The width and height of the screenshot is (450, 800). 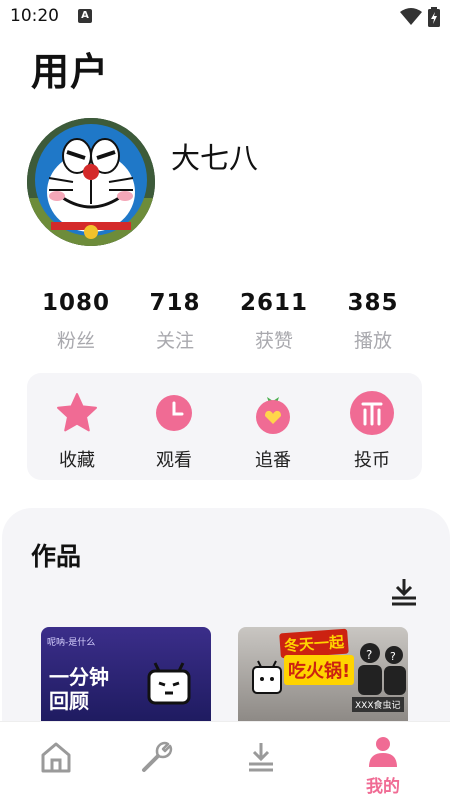 What do you see at coordinates (174, 341) in the screenshot?
I see `stat-label: 关注` at bounding box center [174, 341].